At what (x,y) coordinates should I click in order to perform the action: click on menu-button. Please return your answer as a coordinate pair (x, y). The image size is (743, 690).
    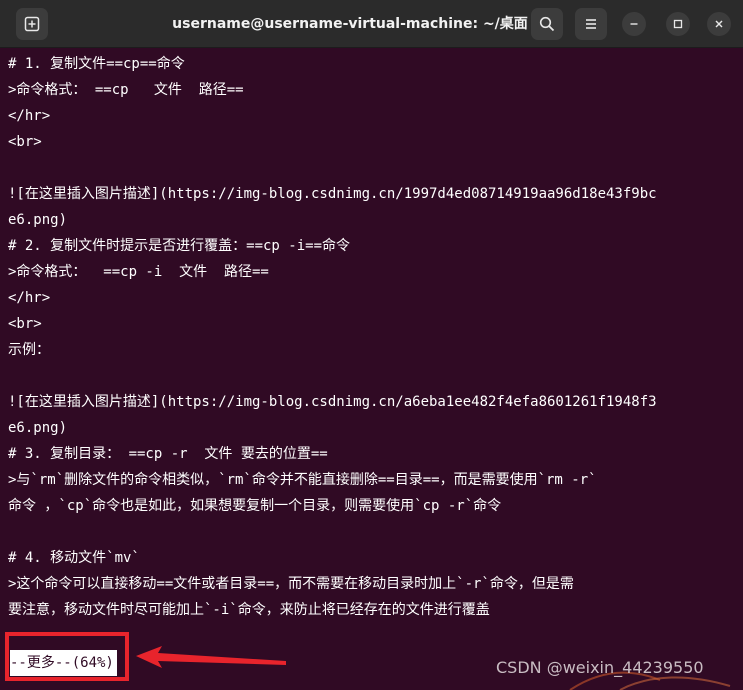
    Looking at the image, I should click on (591, 24).